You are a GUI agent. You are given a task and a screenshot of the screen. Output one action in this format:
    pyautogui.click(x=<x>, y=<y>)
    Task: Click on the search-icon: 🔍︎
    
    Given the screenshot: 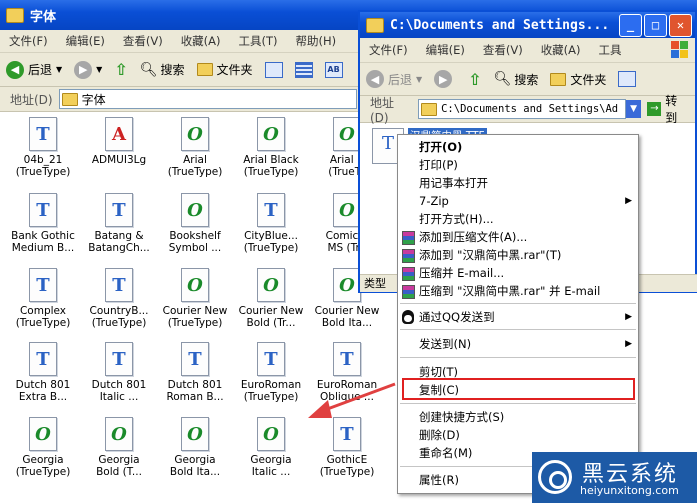 What is the action you would take?
    pyautogui.click(x=148, y=69)
    